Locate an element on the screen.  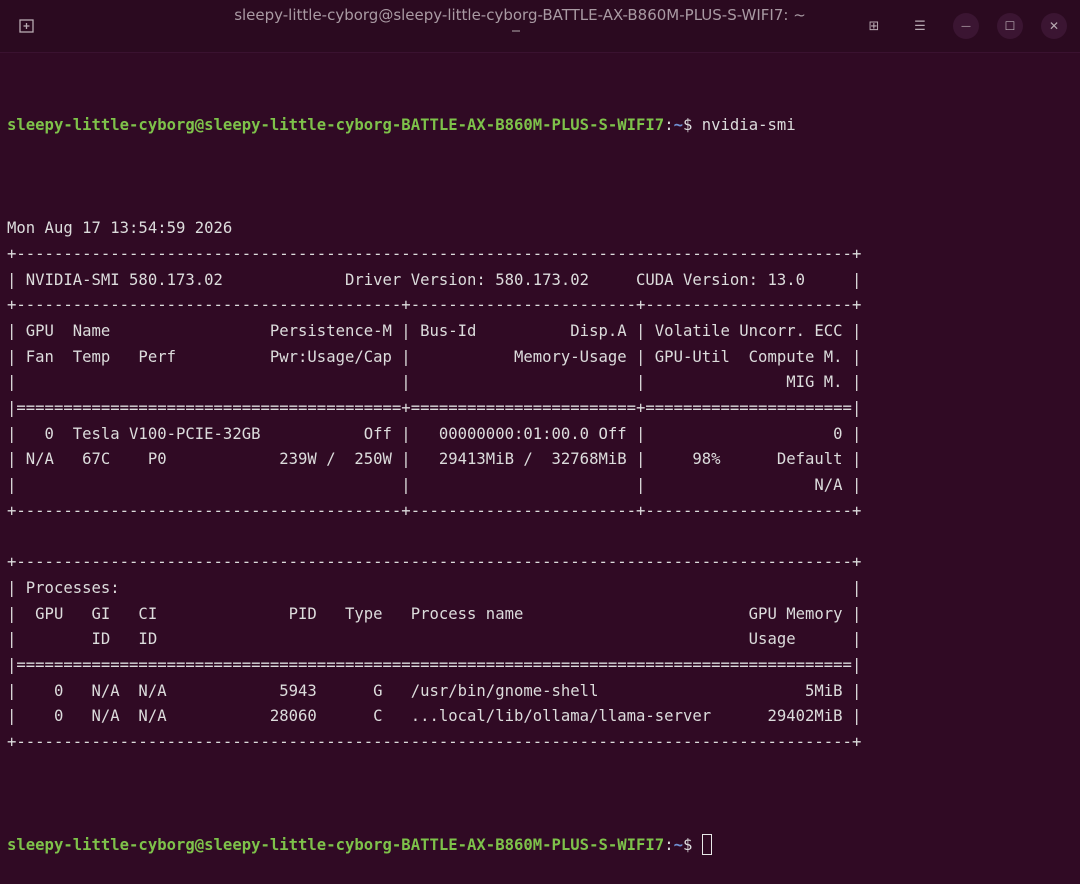
prompt-symbol: $ is located at coordinates (692, 125).